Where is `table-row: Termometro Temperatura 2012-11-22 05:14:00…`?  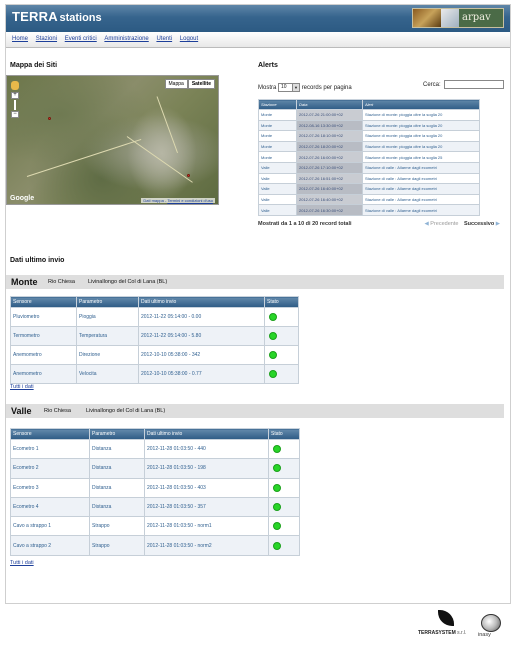
table-row: Termometro Temperatura 2012-11-22 05:14:00… is located at coordinates (154, 336).